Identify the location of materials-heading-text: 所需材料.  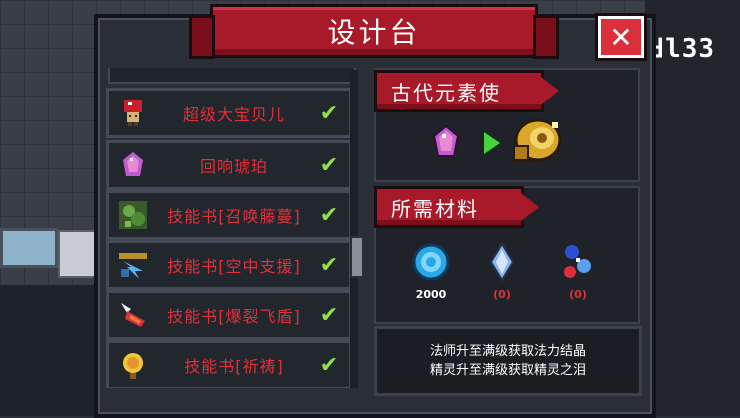
(435, 208).